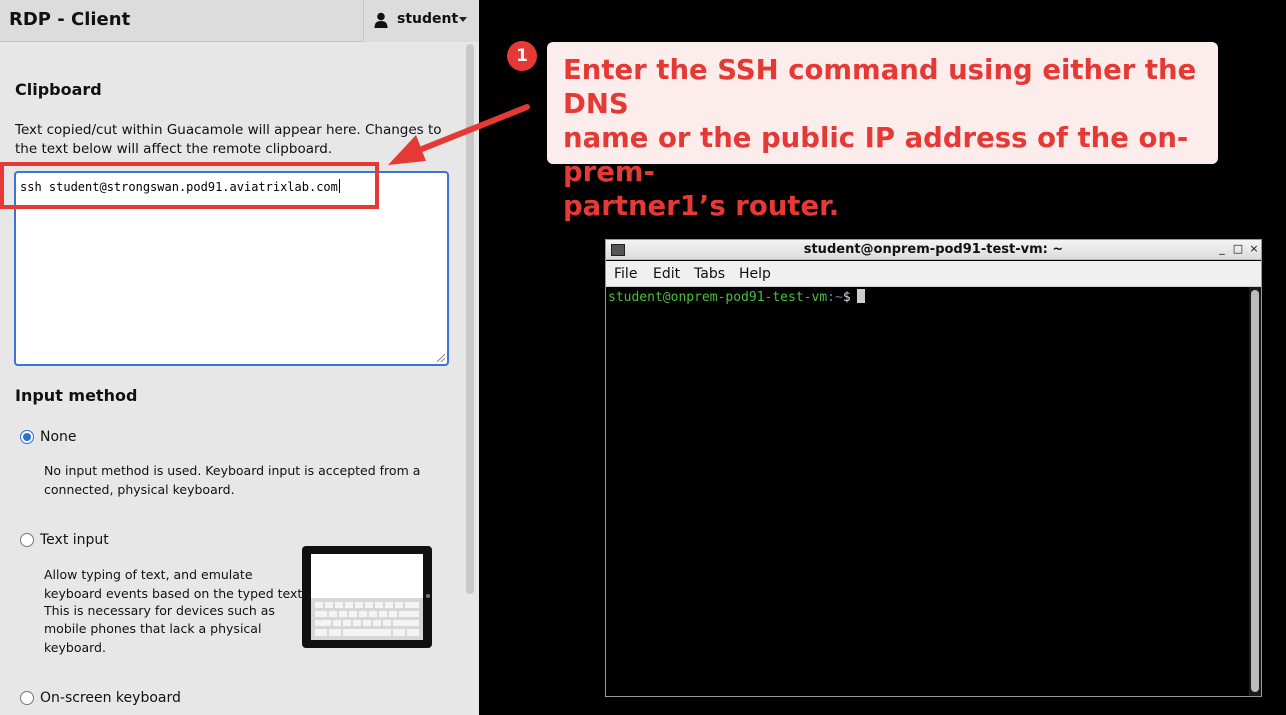 The image size is (1286, 715). I want to click on input-method-heading: Input method, so click(76, 395).